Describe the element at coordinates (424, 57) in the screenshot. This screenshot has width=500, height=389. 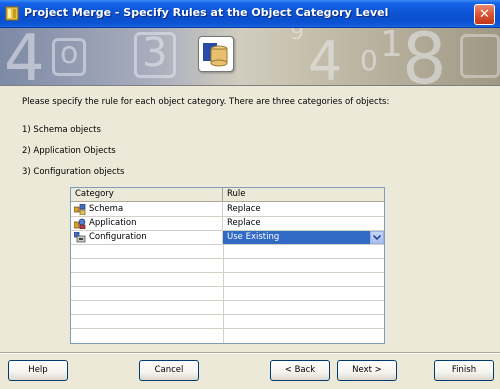
I see `banner-digit: 8` at that location.